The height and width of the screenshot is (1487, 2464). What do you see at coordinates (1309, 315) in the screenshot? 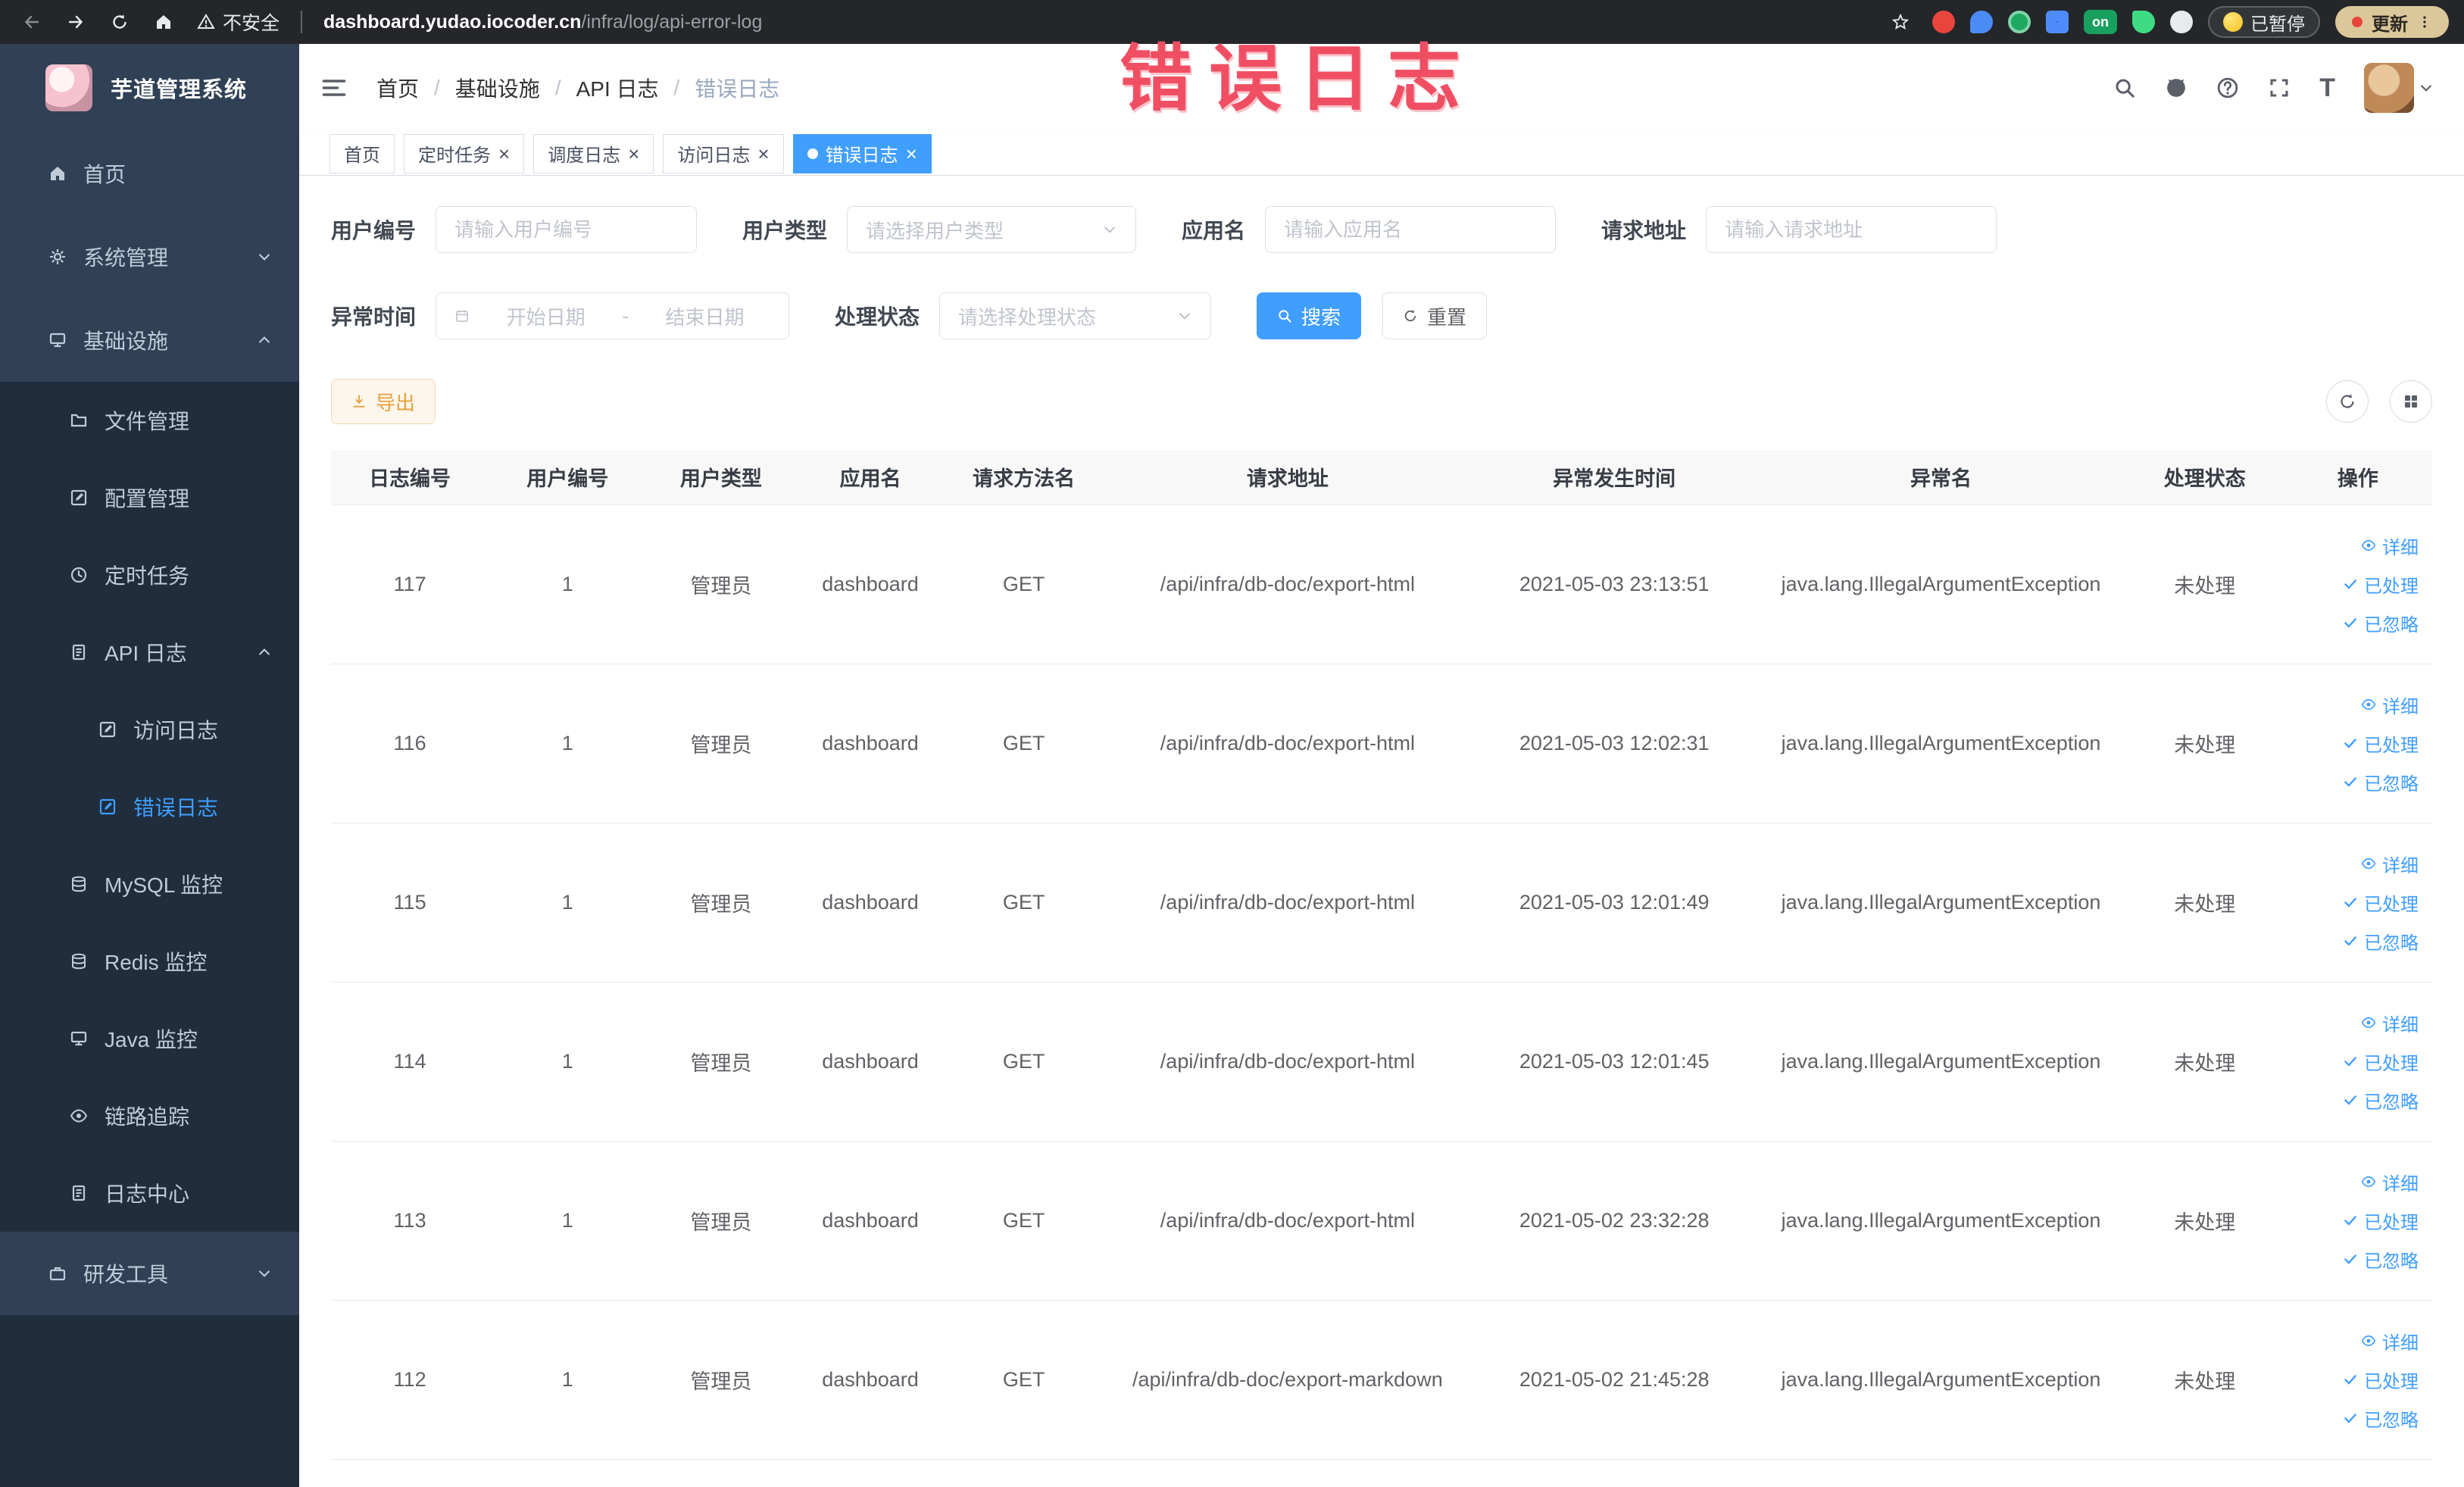
I see `search-button: 搜索` at bounding box center [1309, 315].